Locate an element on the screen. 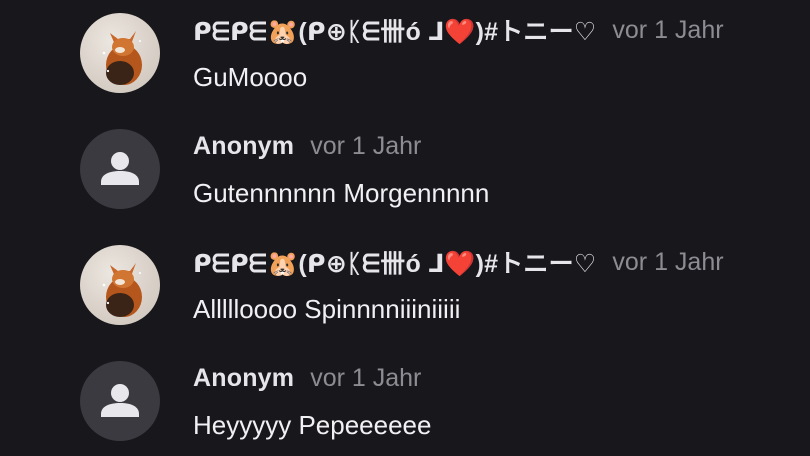 The width and height of the screenshot is (810, 456). comment-text: Allllloooo Spinnnniiiniiiii is located at coordinates (327, 309).